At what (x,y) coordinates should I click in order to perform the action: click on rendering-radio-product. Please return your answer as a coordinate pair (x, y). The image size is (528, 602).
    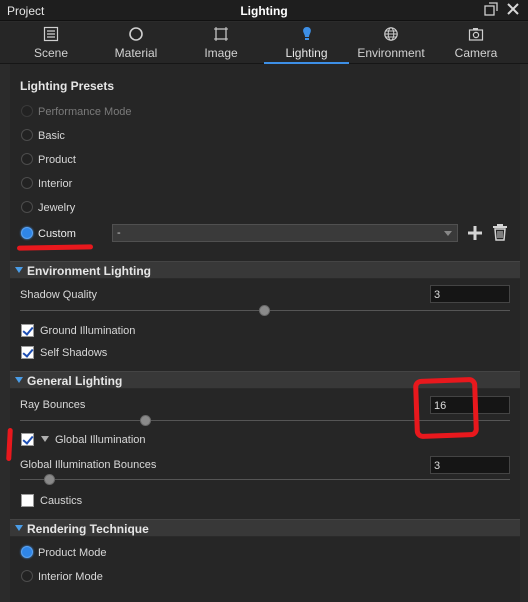
    Looking at the image, I should click on (27, 552).